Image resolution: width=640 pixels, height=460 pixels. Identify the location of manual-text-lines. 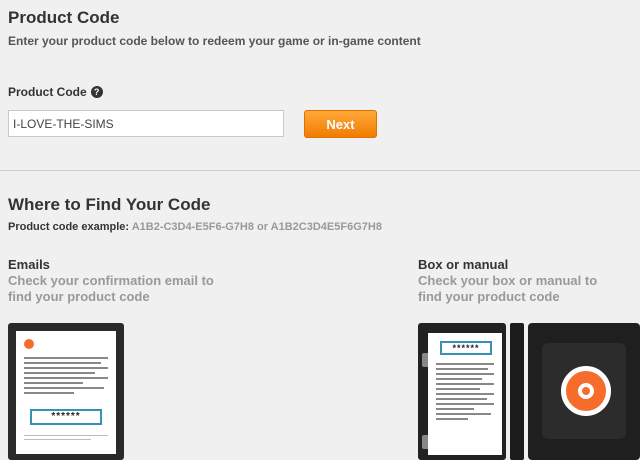
(465, 393).